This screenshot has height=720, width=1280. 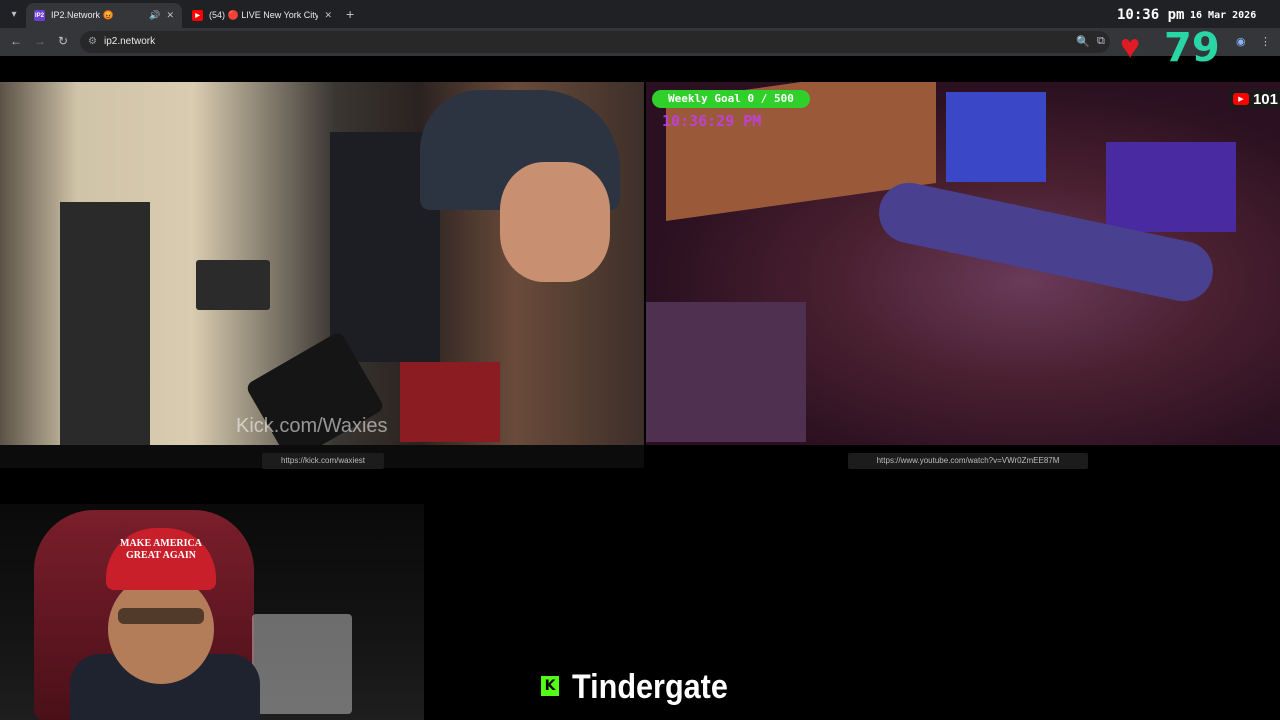 What do you see at coordinates (92, 41) in the screenshot?
I see `site-info-icon: ⚙` at bounding box center [92, 41].